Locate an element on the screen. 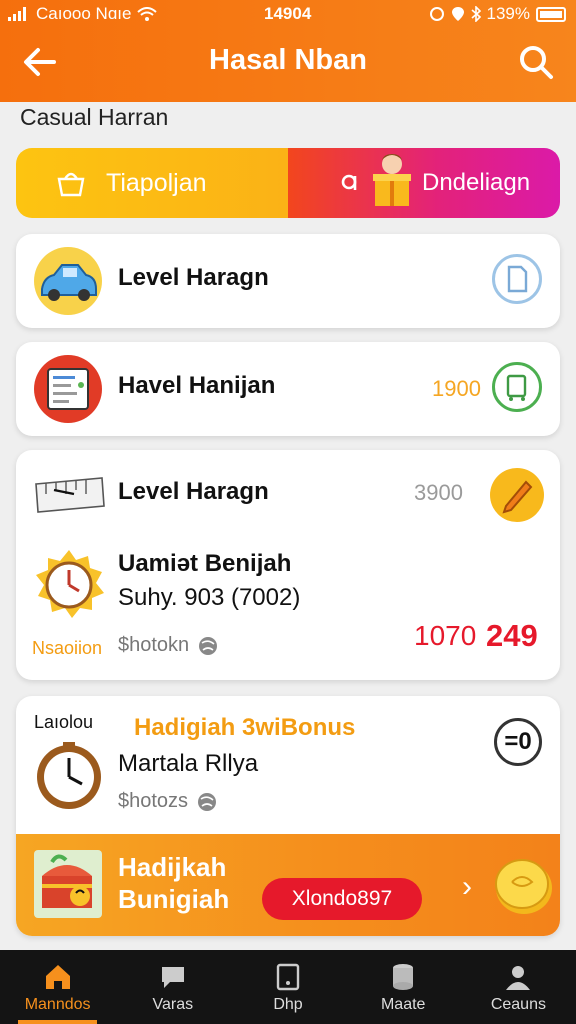  pencil-icon is located at coordinates (517, 497).